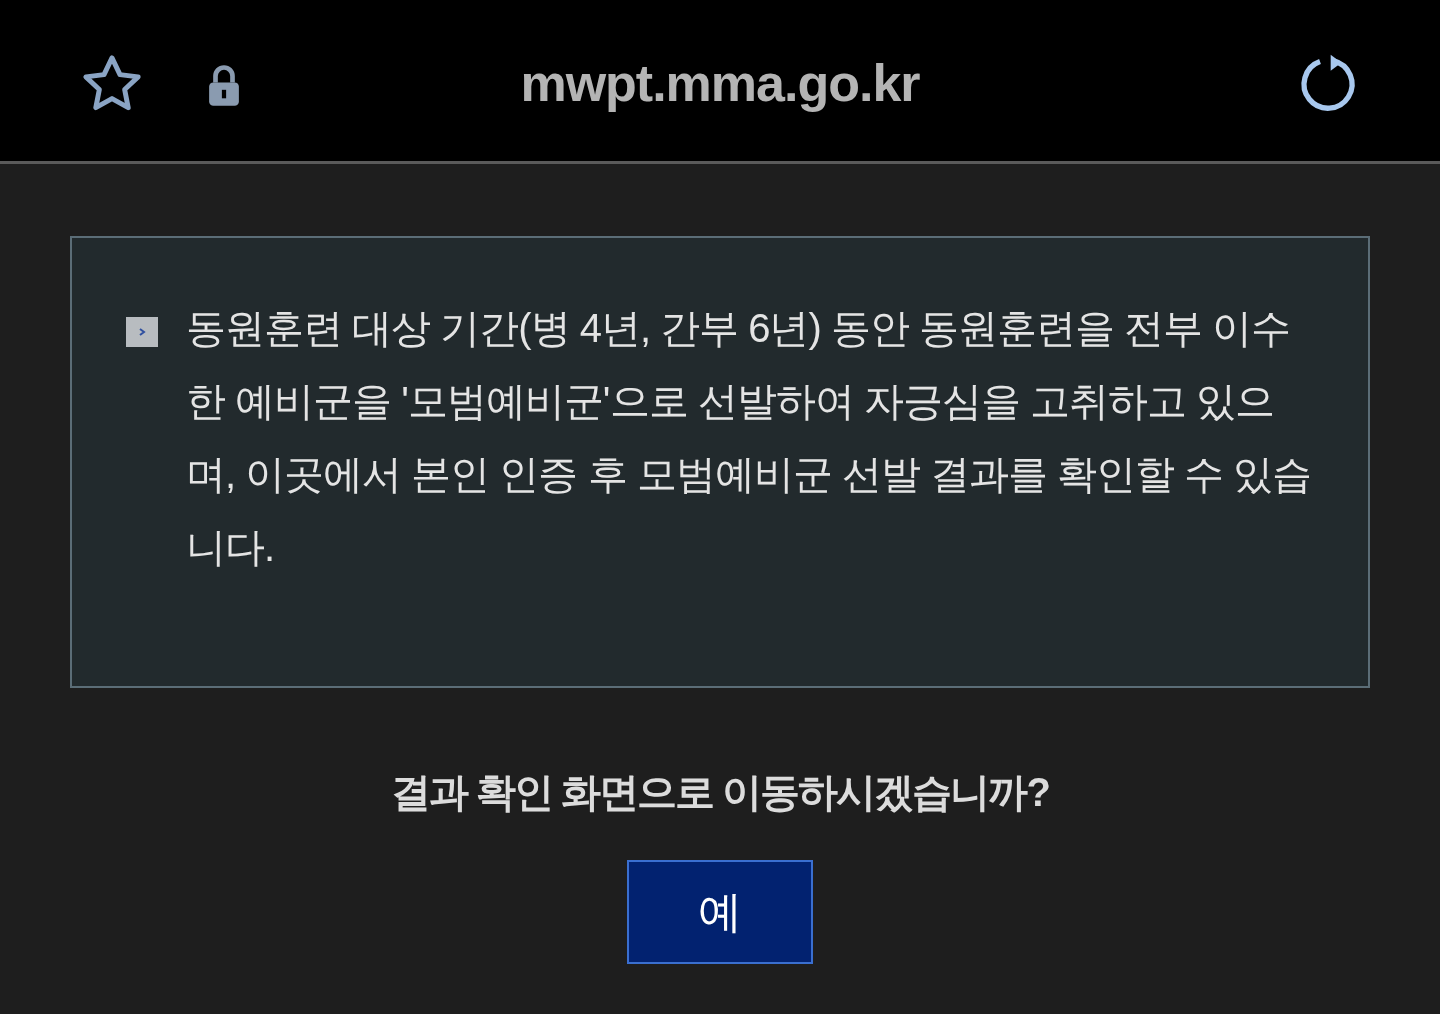 This screenshot has width=1440, height=1014. What do you see at coordinates (720, 82) in the screenshot?
I see `url-text: mwpt.mma.go.kr` at bounding box center [720, 82].